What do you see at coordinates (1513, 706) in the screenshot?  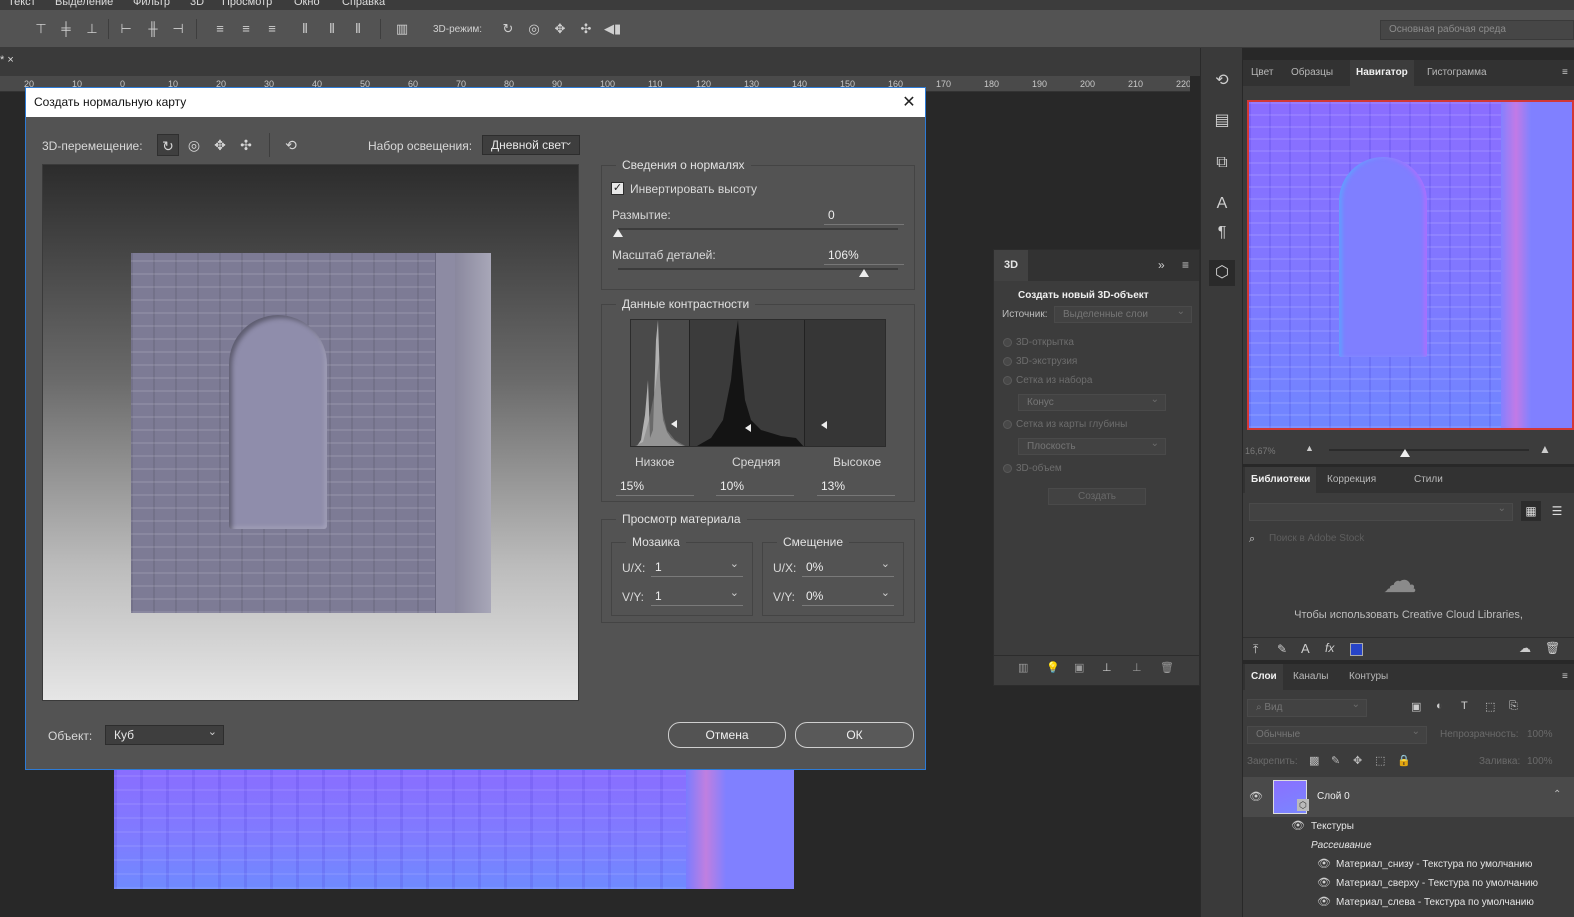 I see `filter-smart-icon: ⎘` at bounding box center [1513, 706].